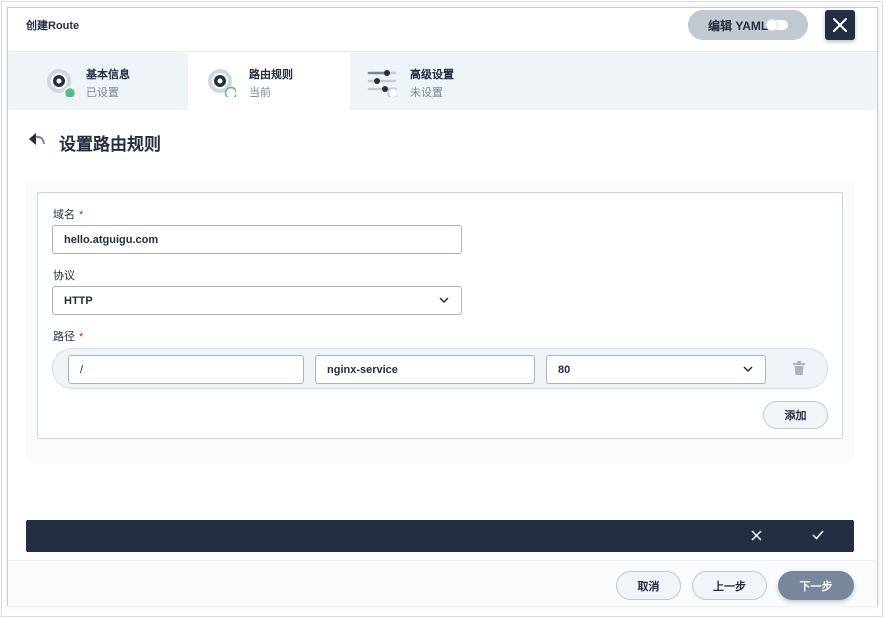  Describe the element at coordinates (61, 83) in the screenshot. I see `step-done-icon` at that location.